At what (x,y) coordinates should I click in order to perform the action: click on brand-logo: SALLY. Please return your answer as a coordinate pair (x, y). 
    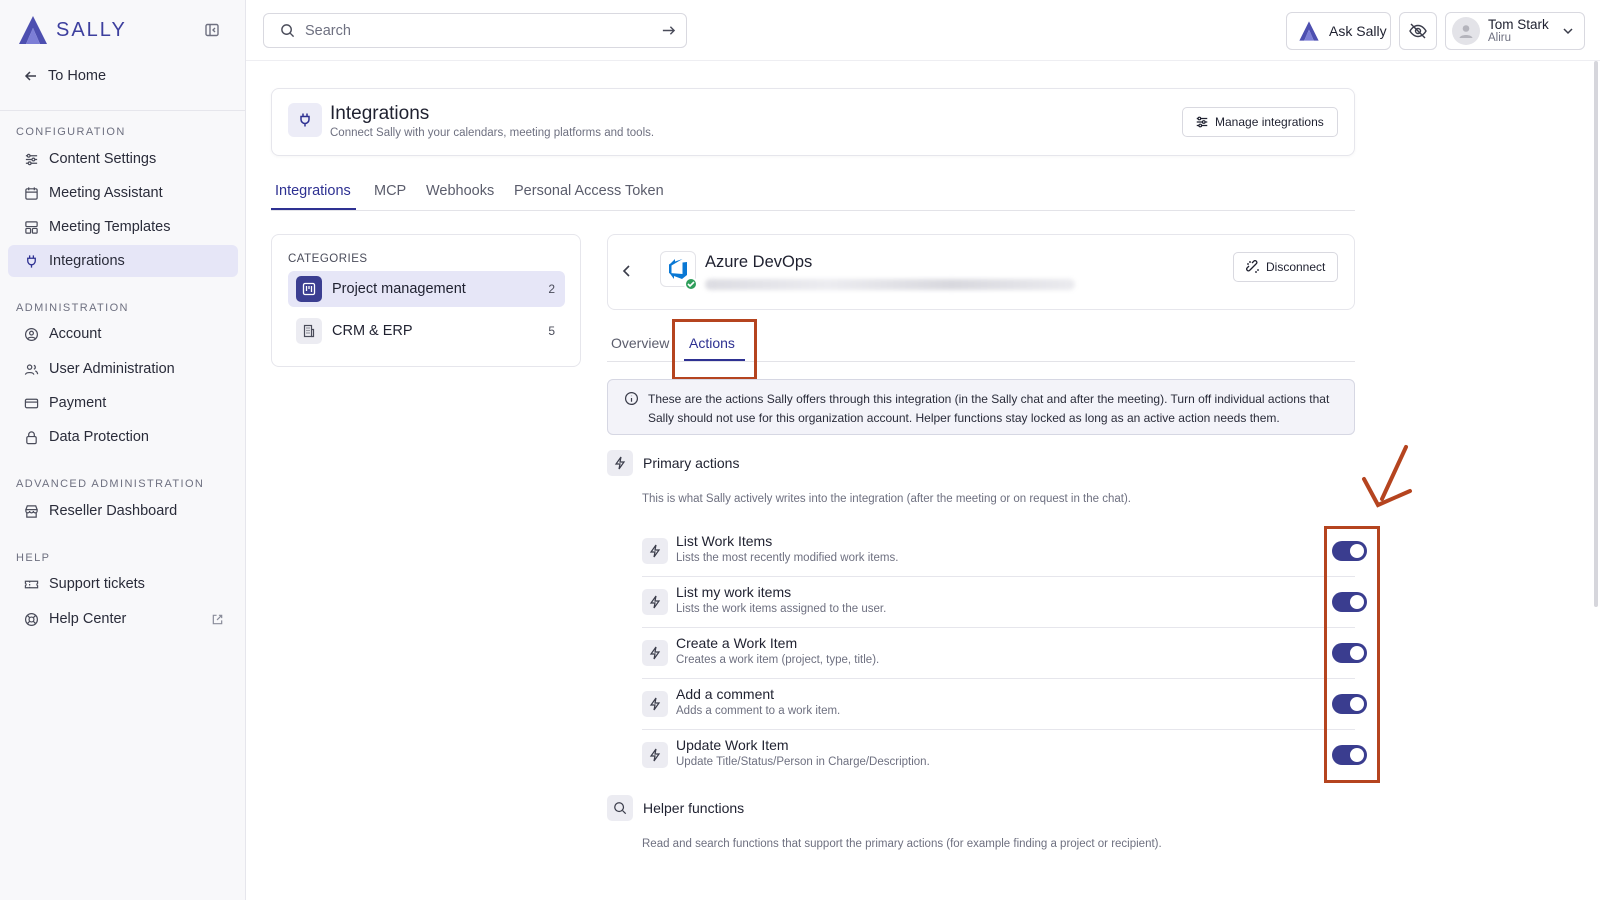
    Looking at the image, I should click on (71, 30).